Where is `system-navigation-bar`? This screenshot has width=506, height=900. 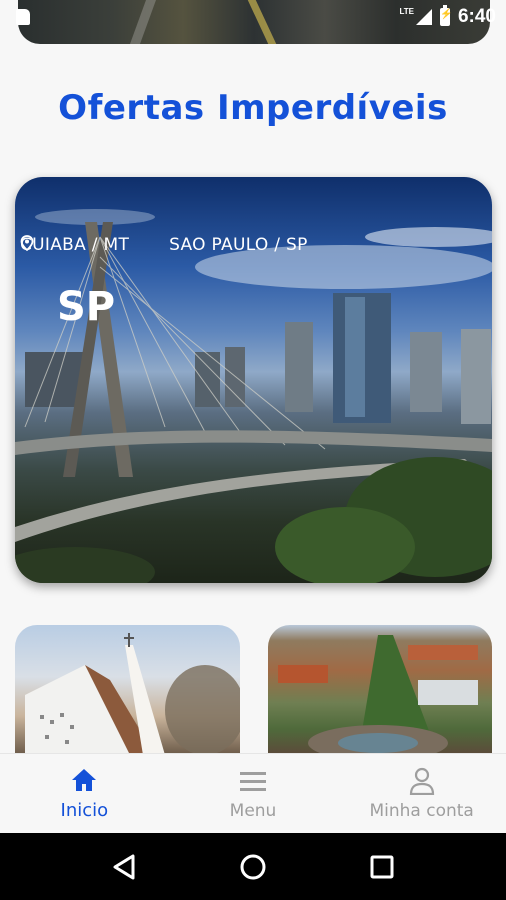 system-navigation-bar is located at coordinates (253, 866).